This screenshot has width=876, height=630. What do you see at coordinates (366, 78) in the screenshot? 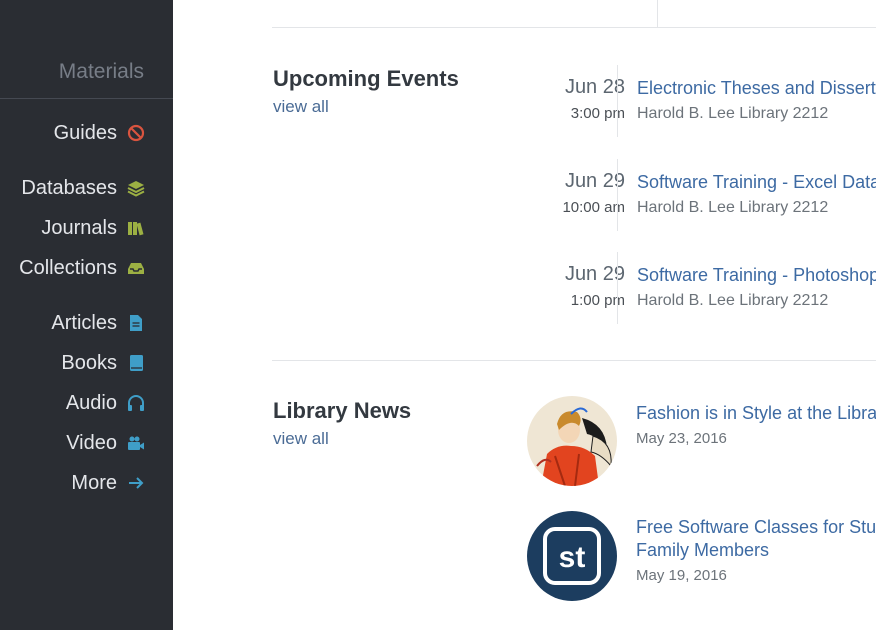
I see `events-heading: Upcoming Events` at bounding box center [366, 78].